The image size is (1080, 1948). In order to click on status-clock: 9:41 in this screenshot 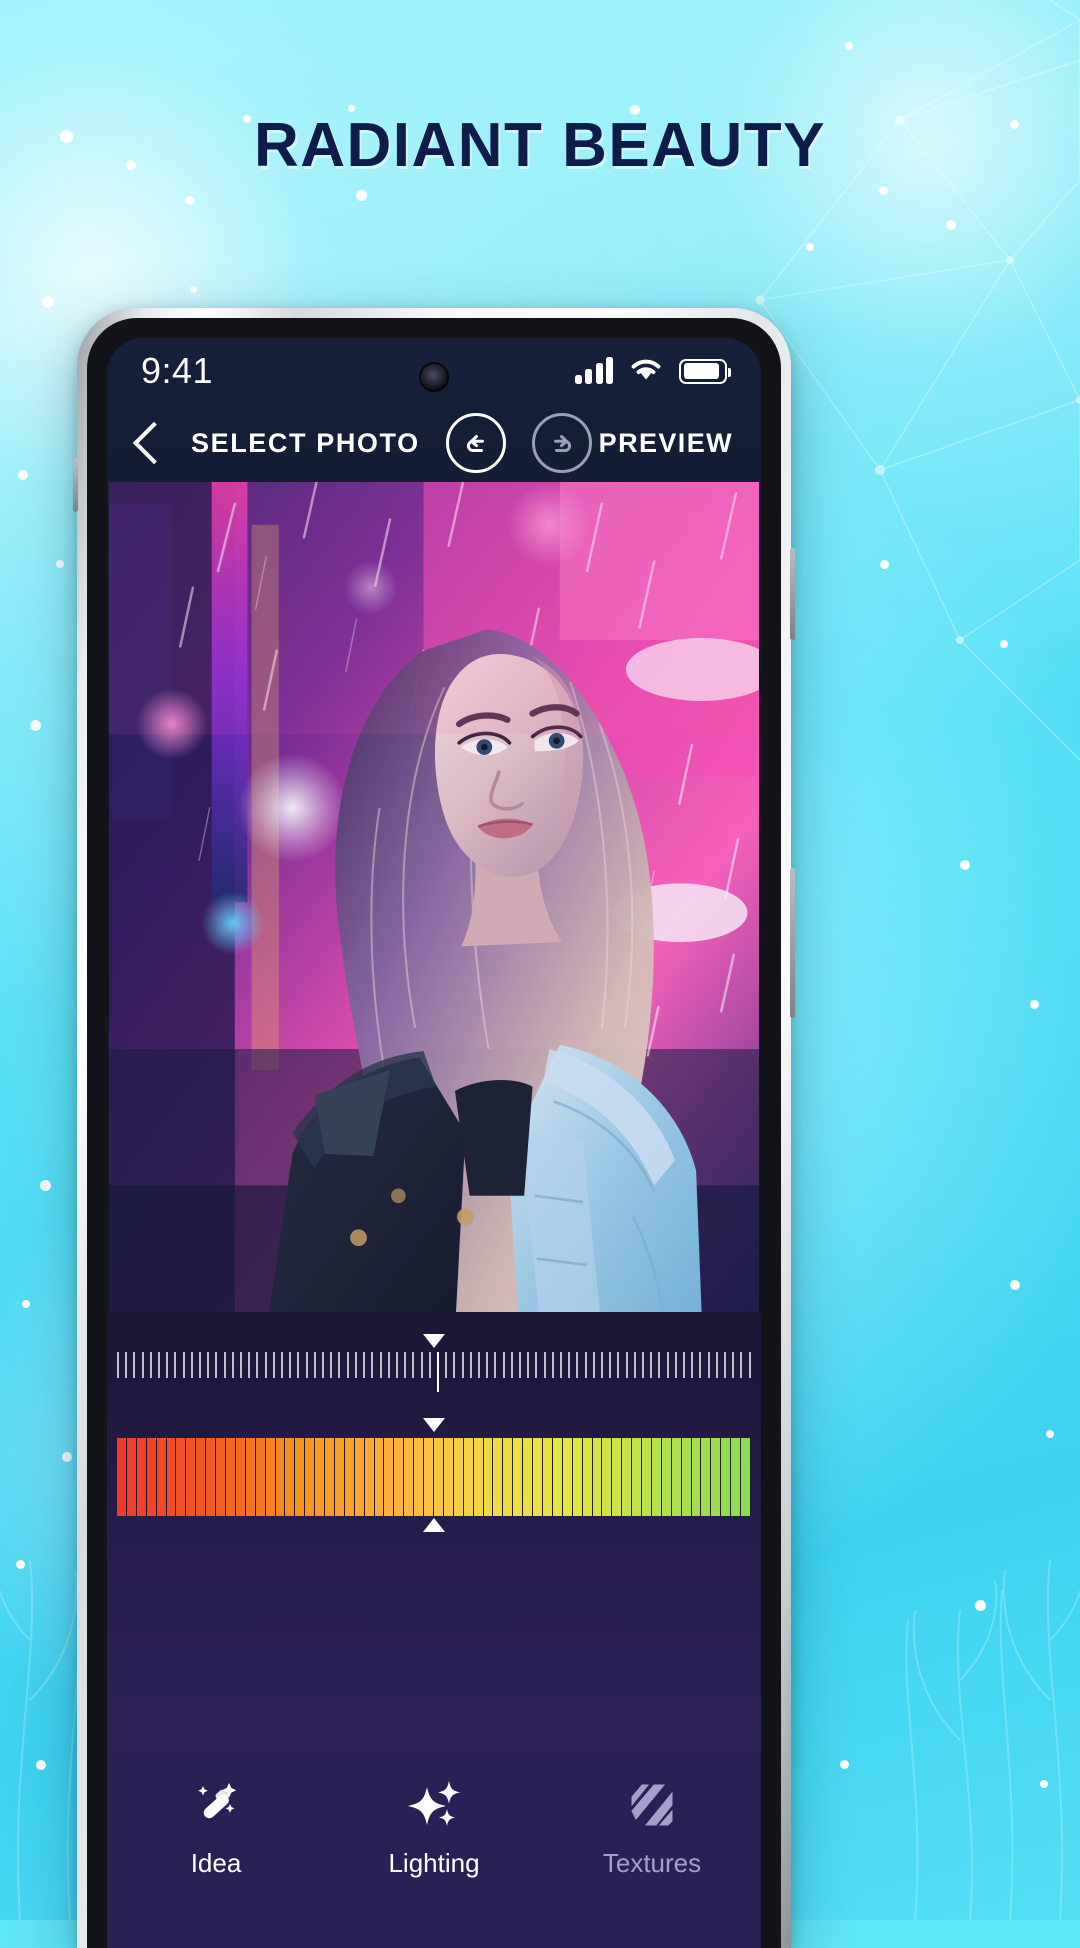, I will do `click(177, 370)`.